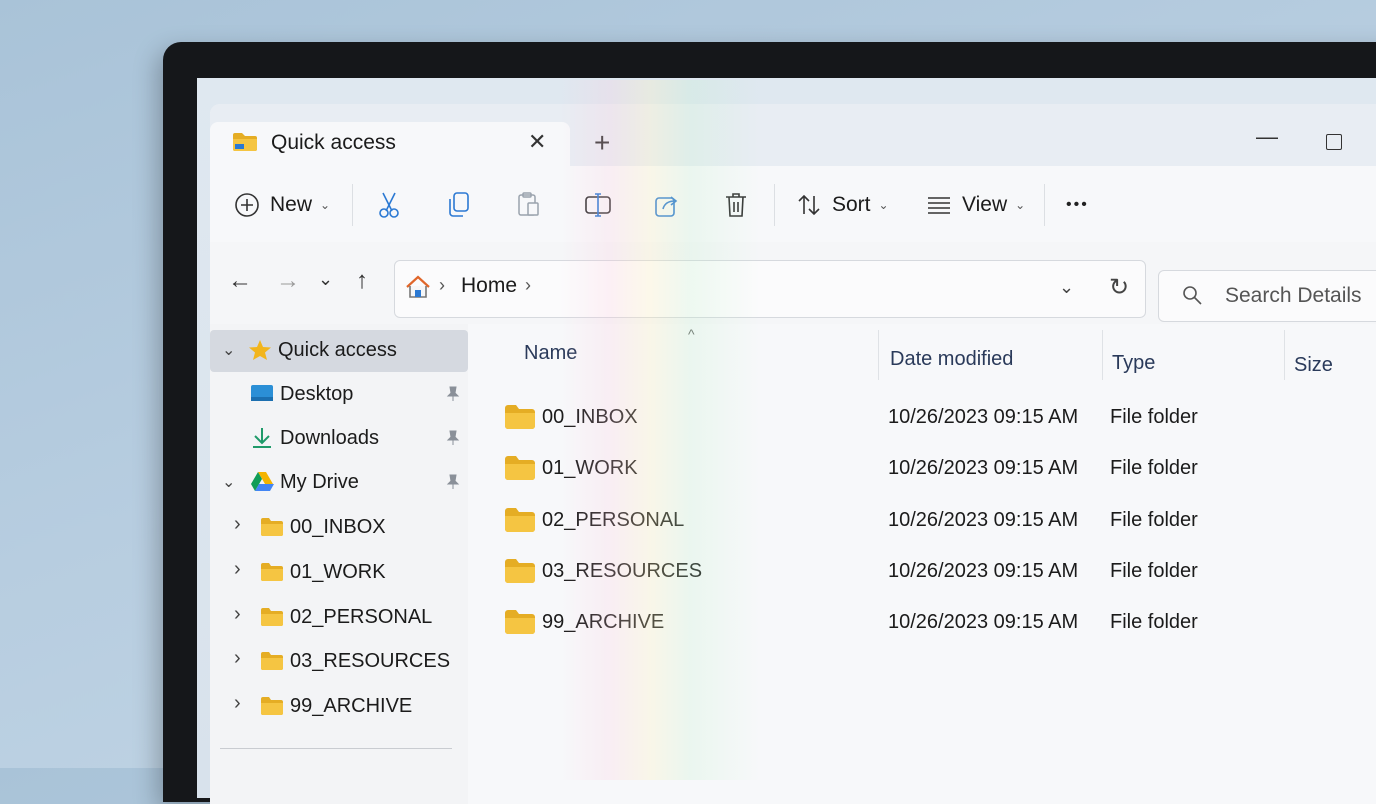  I want to click on star-icon, so click(260, 350).